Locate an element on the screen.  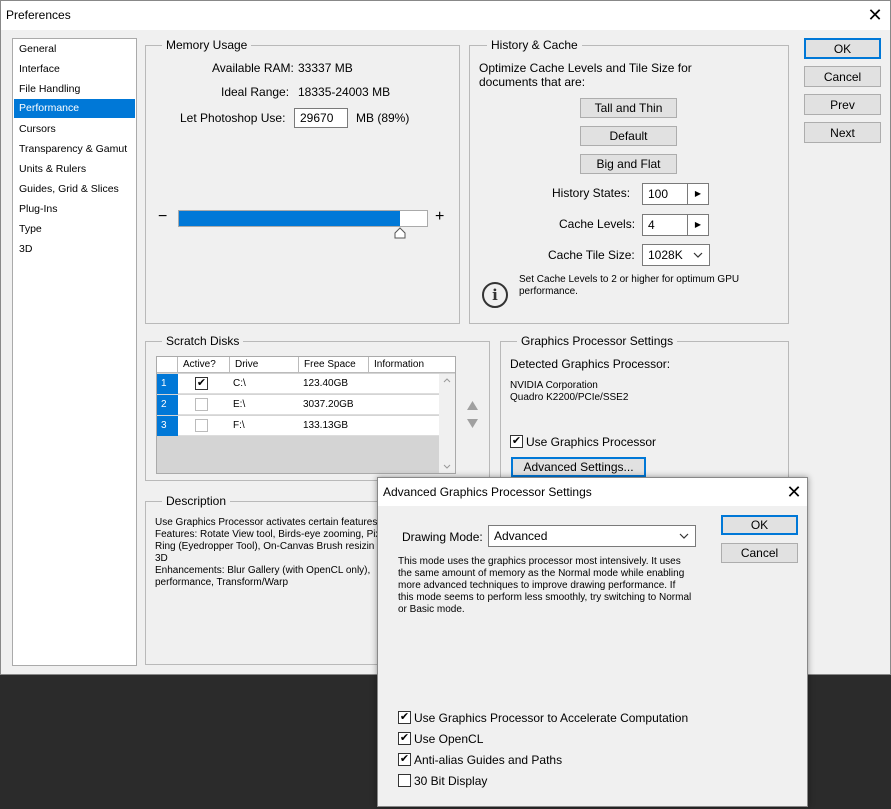
accelerate-computation-checkbox: ✔ is located at coordinates (404, 717).